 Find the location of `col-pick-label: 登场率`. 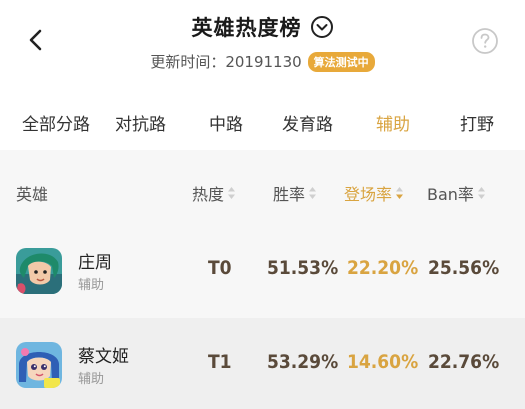

col-pick-label: 登场率 is located at coordinates (368, 194).